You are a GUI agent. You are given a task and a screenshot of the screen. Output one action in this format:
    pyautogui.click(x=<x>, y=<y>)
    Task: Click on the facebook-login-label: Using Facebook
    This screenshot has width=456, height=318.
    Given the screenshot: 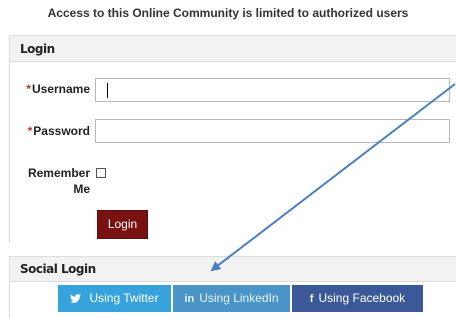 What is the action you would take?
    pyautogui.click(x=362, y=298)
    